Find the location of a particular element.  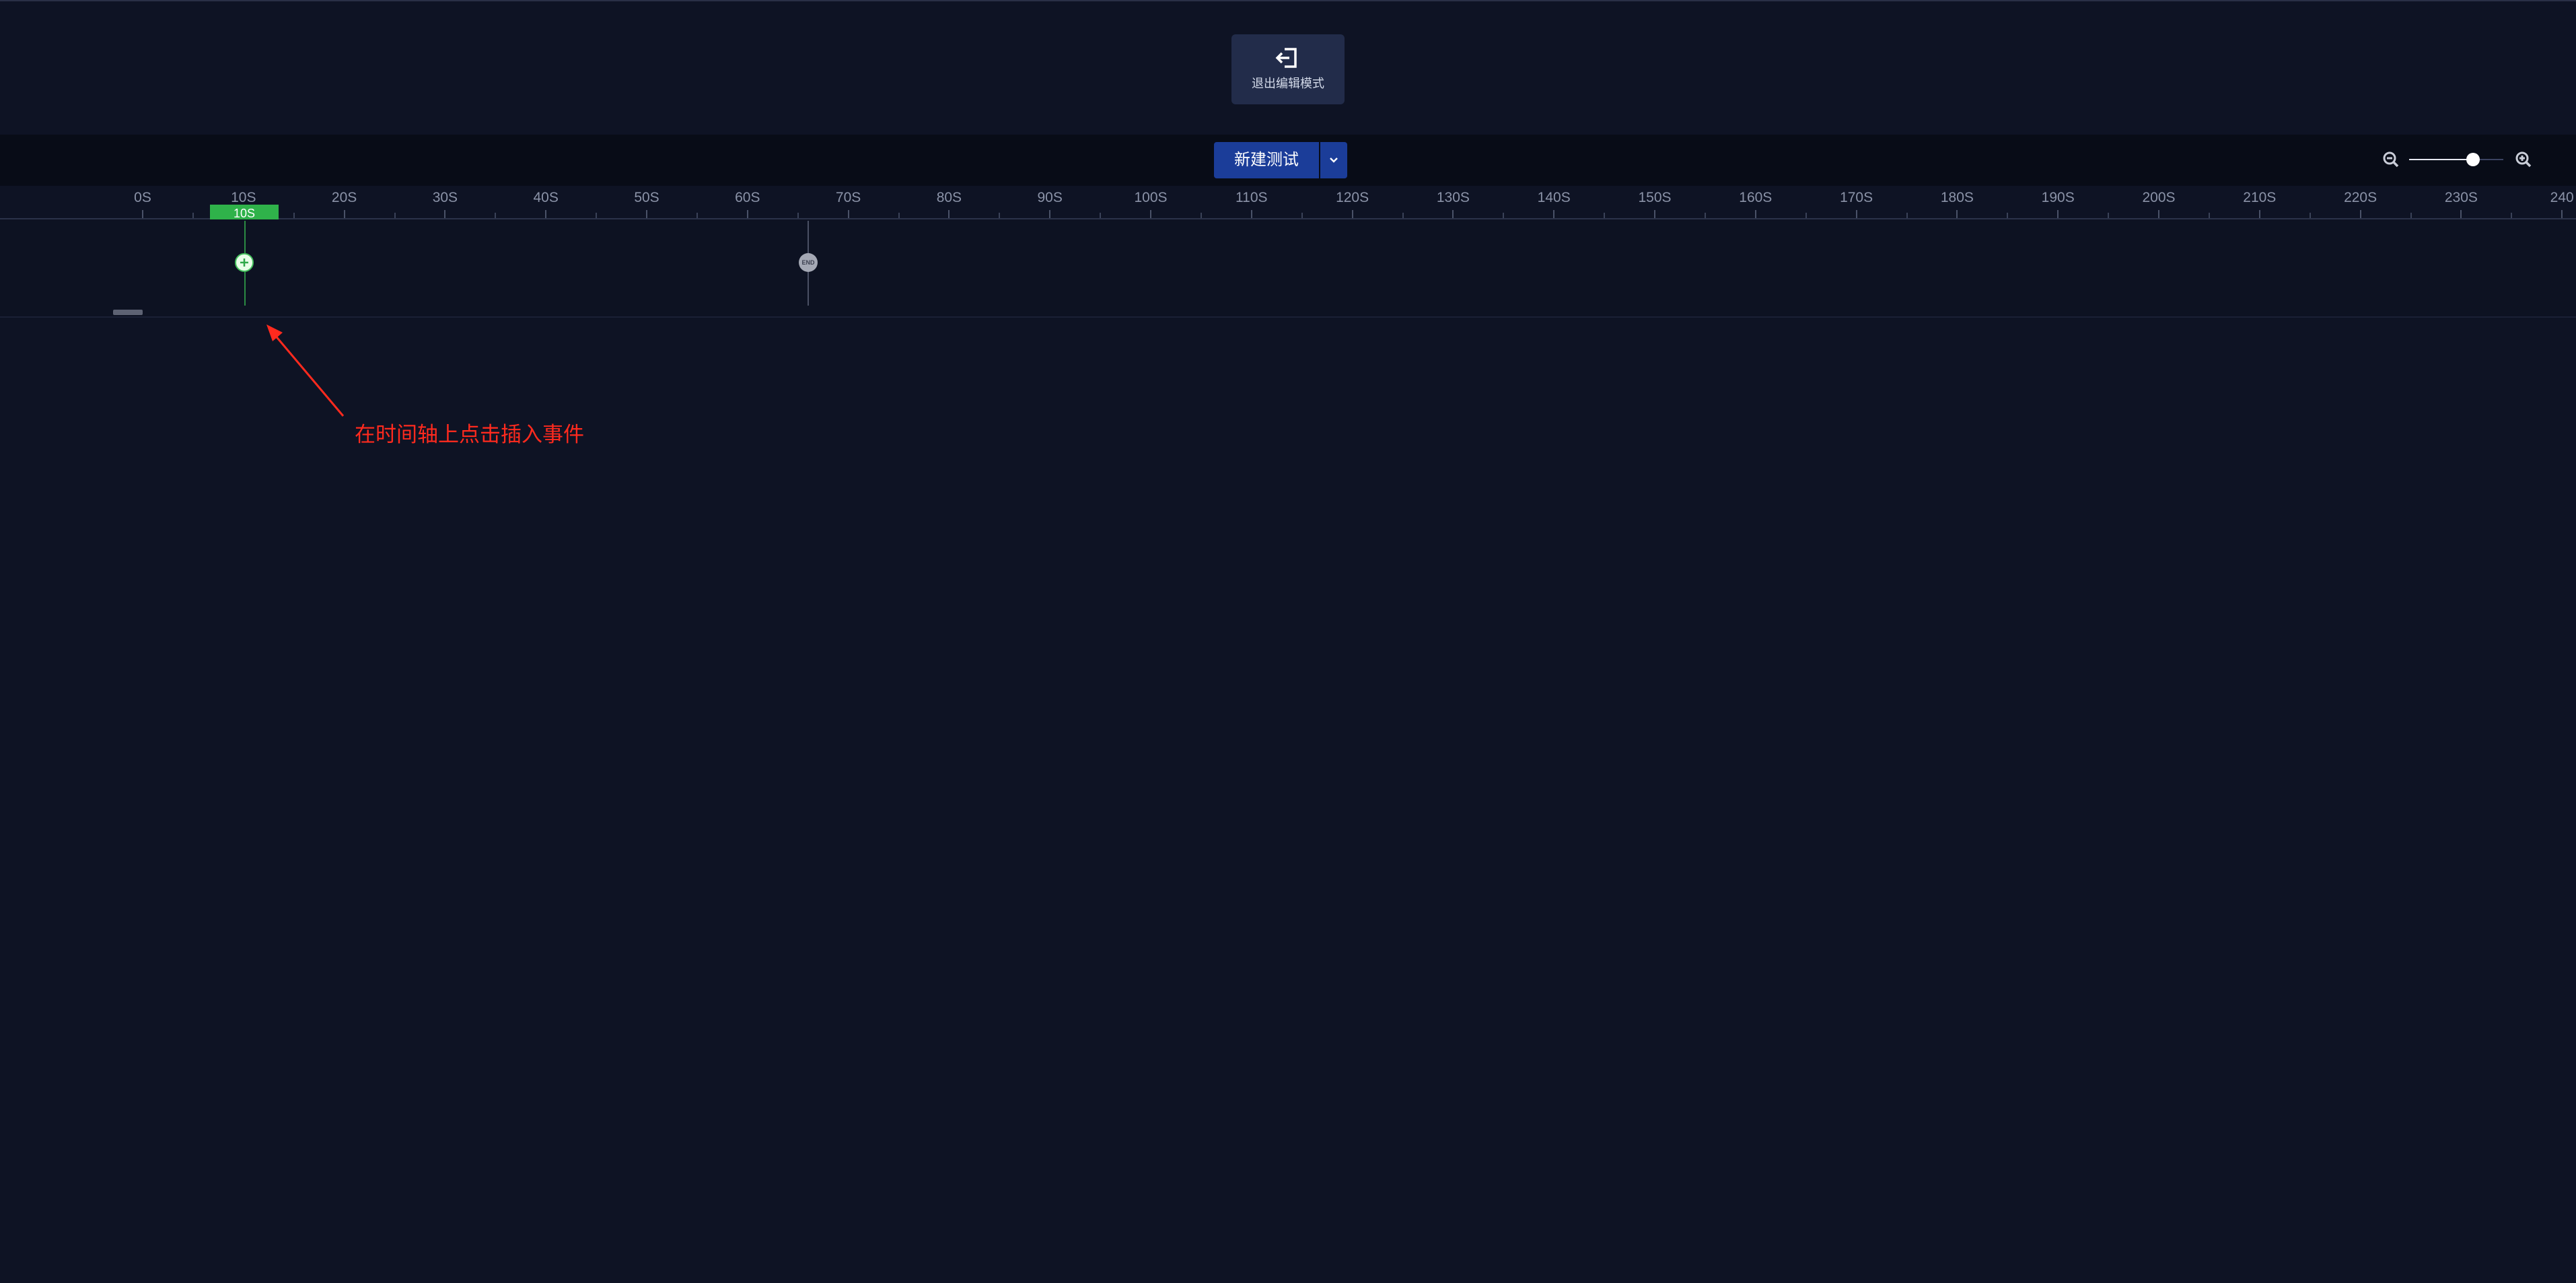

ruler-tick-label: 90S is located at coordinates (1050, 197).